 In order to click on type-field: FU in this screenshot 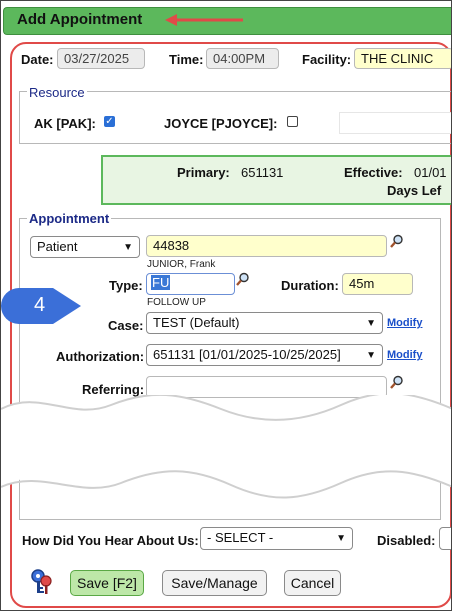, I will do `click(190, 284)`.